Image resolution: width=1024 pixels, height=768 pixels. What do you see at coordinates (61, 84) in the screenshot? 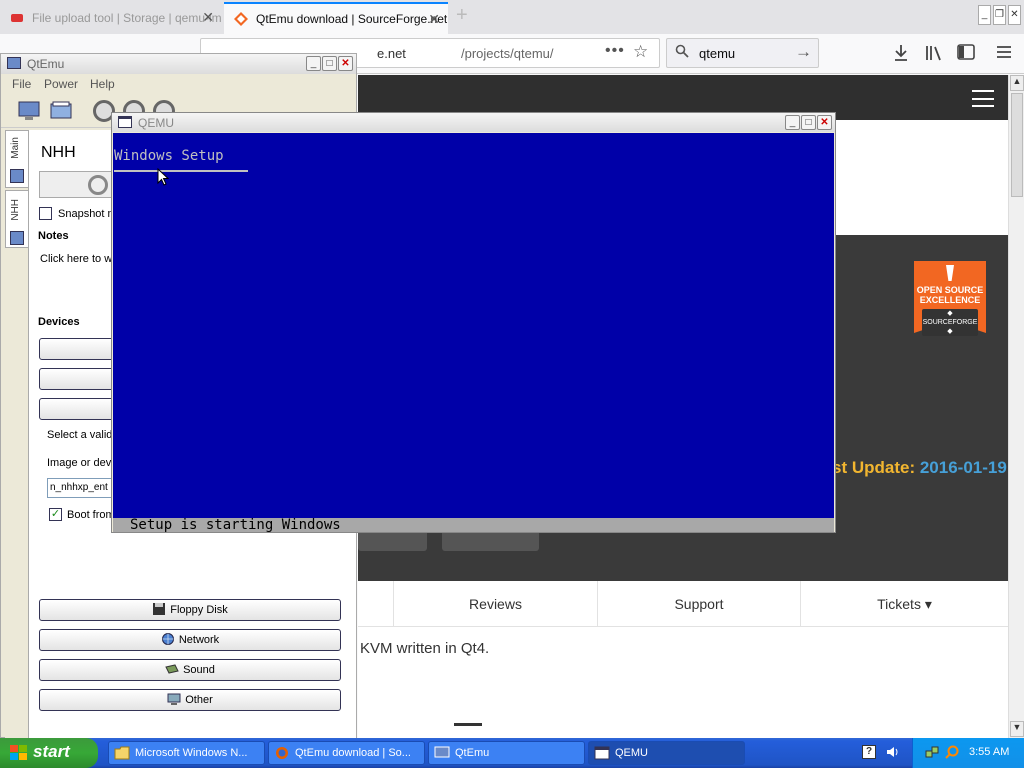
I see `menu-power: Power` at bounding box center [61, 84].